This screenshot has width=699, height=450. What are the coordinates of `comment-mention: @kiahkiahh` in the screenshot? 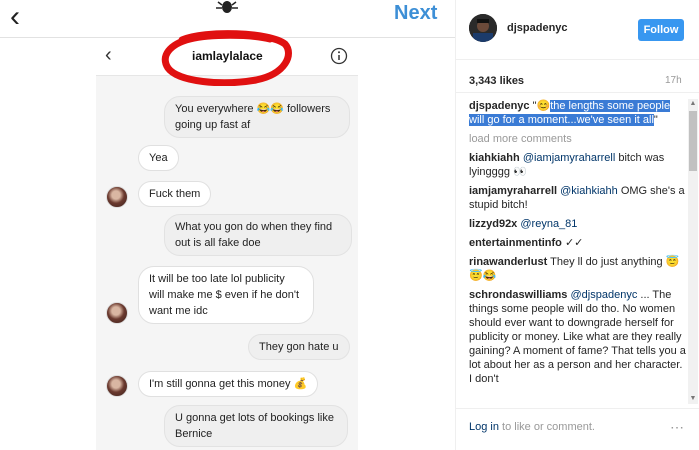 It's located at (589, 191).